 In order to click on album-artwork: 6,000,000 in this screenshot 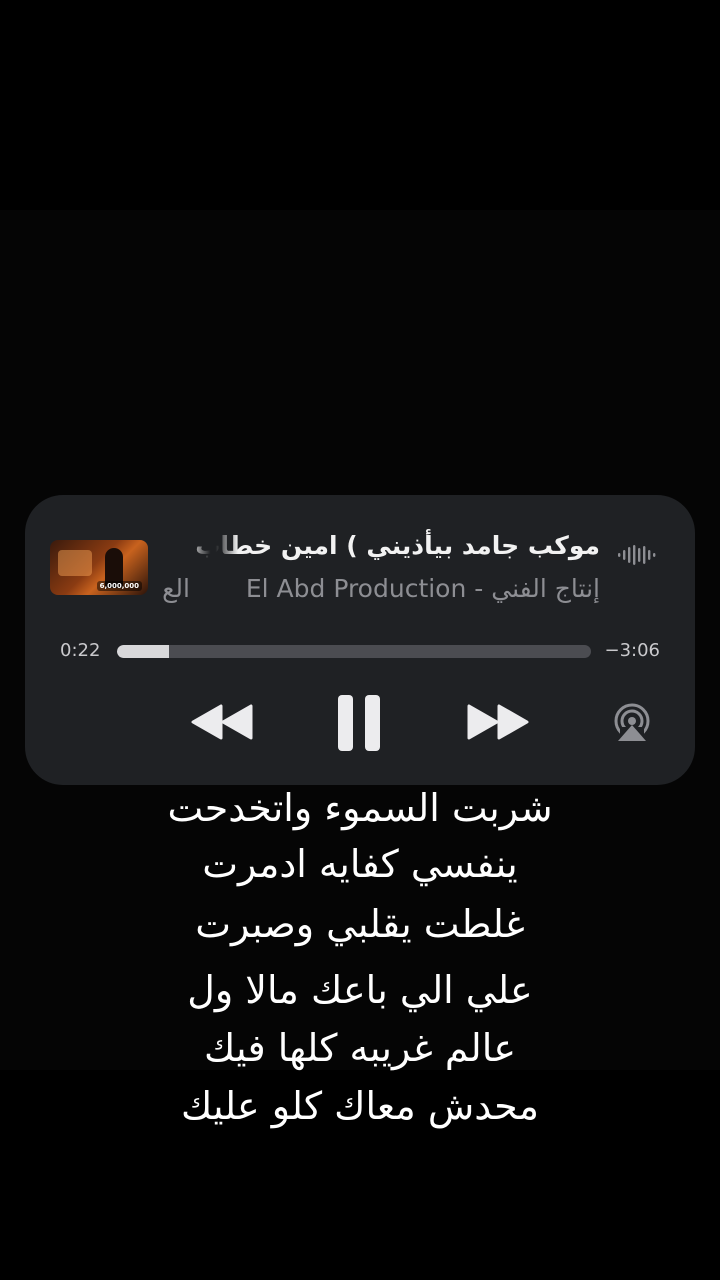, I will do `click(99, 567)`.